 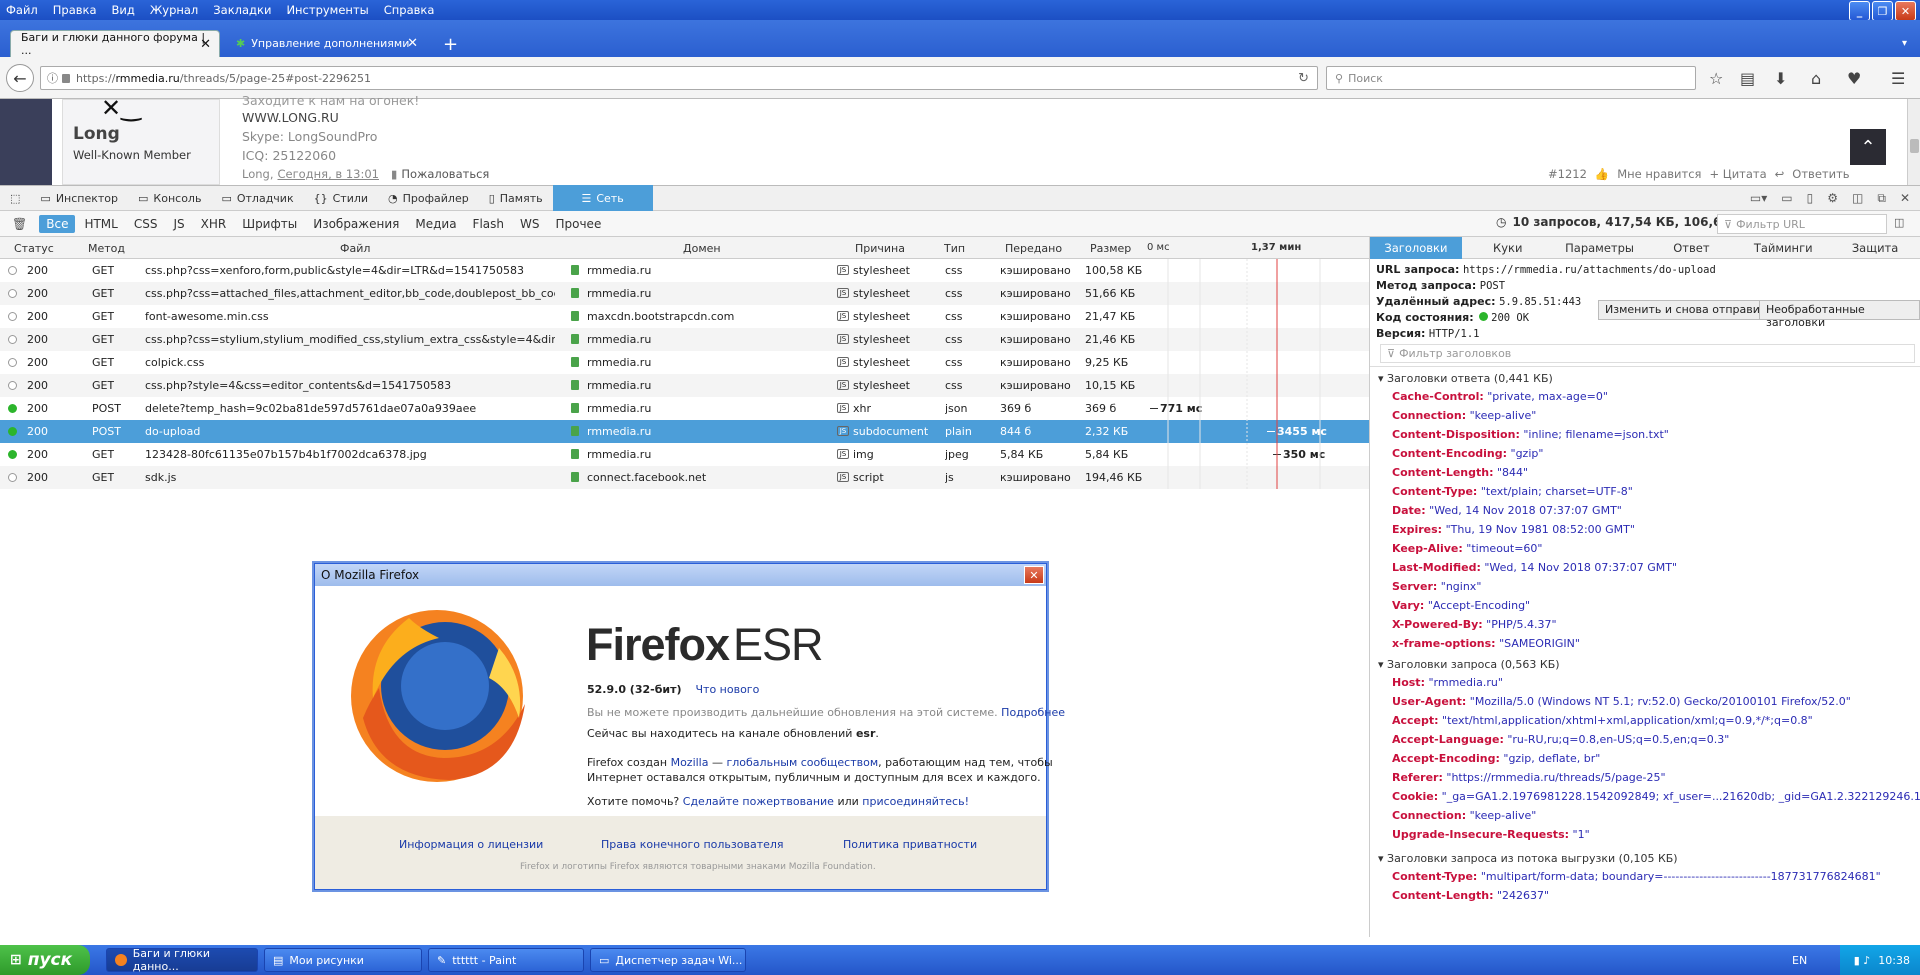 What do you see at coordinates (290, 117) in the screenshot?
I see `signature-site: WWW.LONG.RU` at bounding box center [290, 117].